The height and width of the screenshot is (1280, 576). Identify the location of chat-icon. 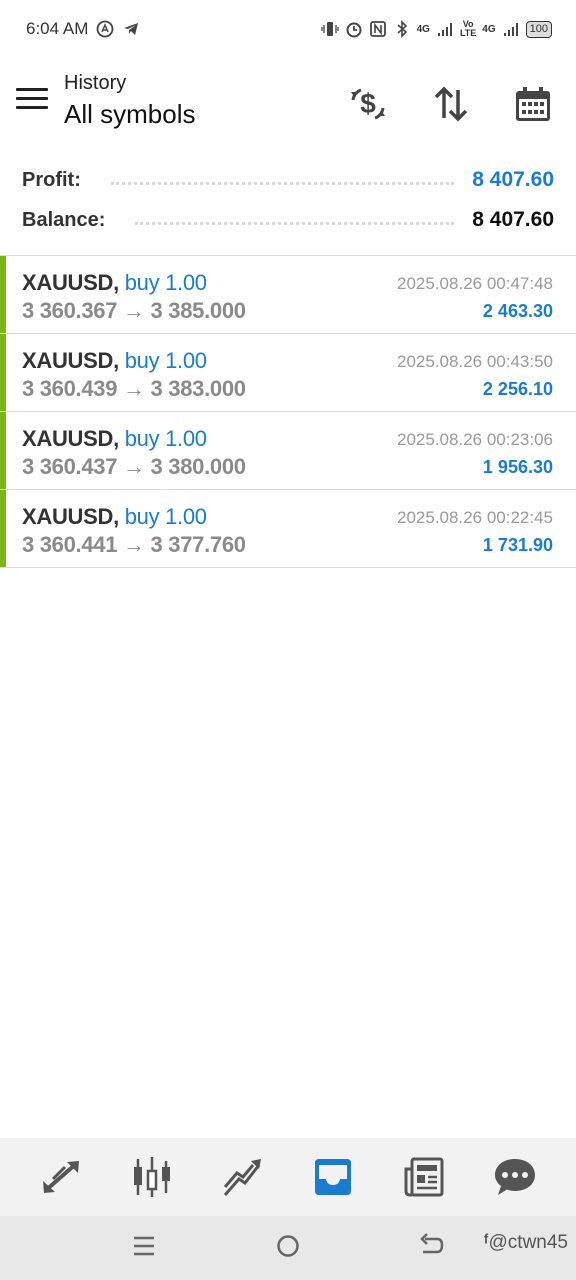
(514, 1177).